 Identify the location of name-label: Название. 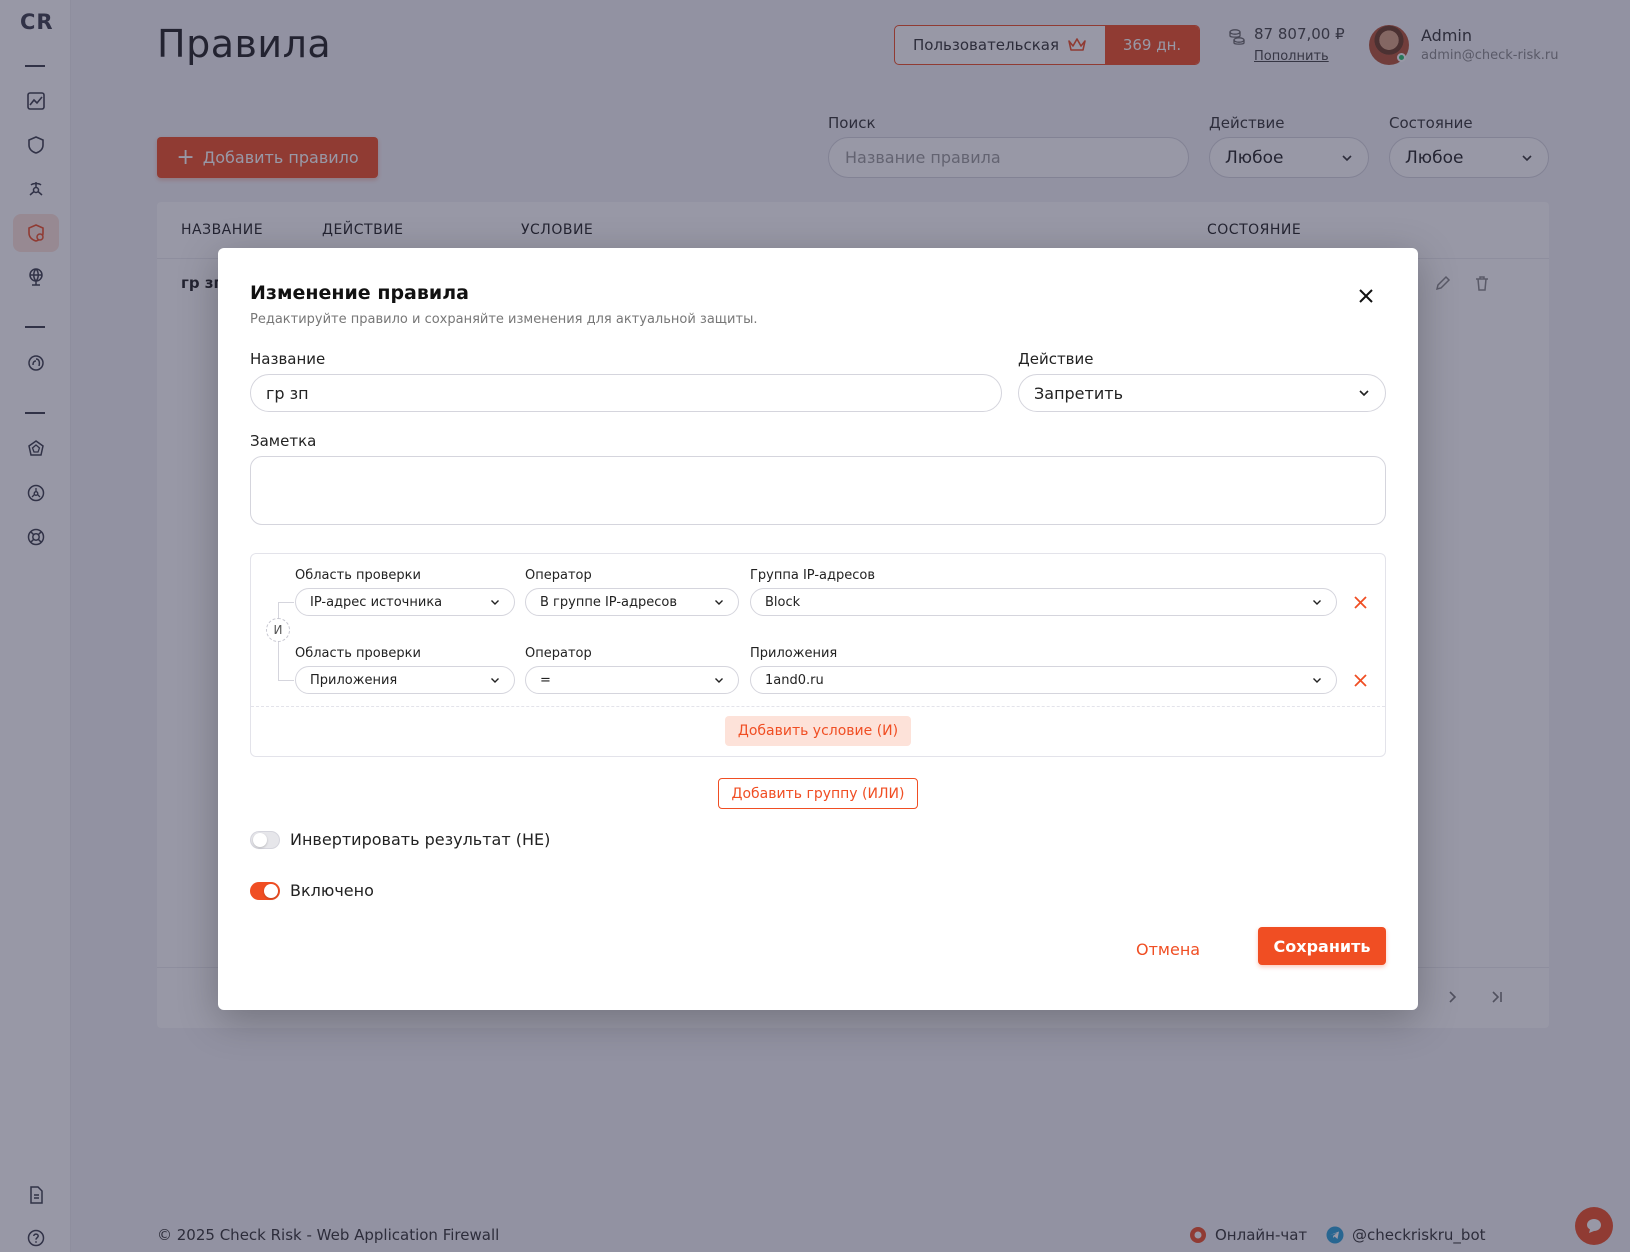
(288, 359).